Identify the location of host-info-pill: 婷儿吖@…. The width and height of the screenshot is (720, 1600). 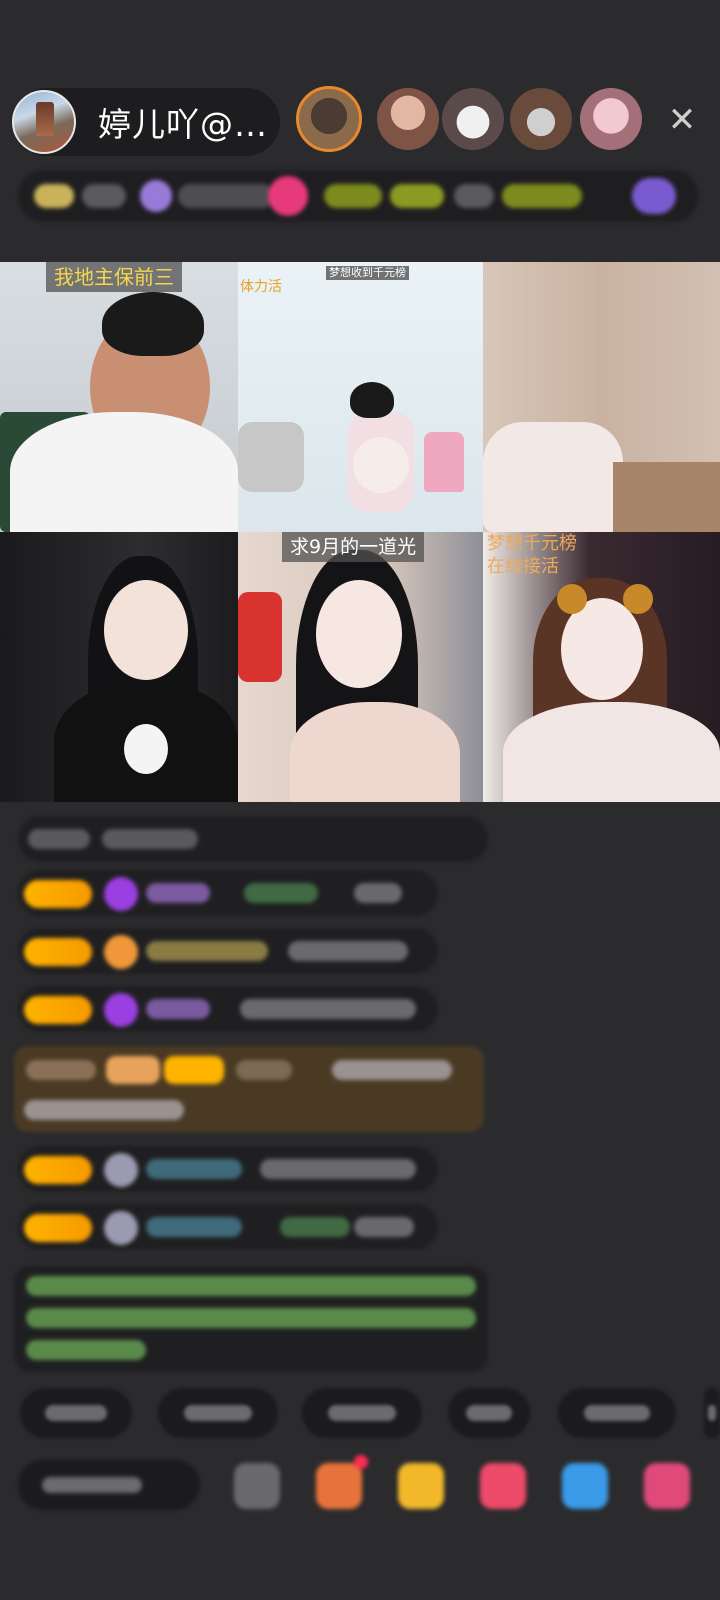
(146, 122).